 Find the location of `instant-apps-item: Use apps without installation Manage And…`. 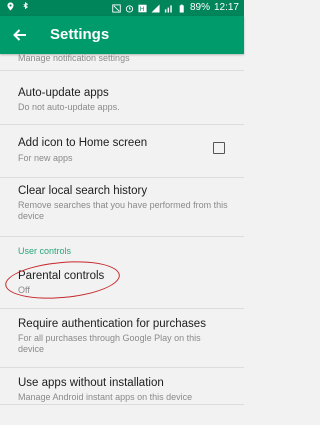

instant-apps-item: Use apps without installation Manage And… is located at coordinates (122, 393).